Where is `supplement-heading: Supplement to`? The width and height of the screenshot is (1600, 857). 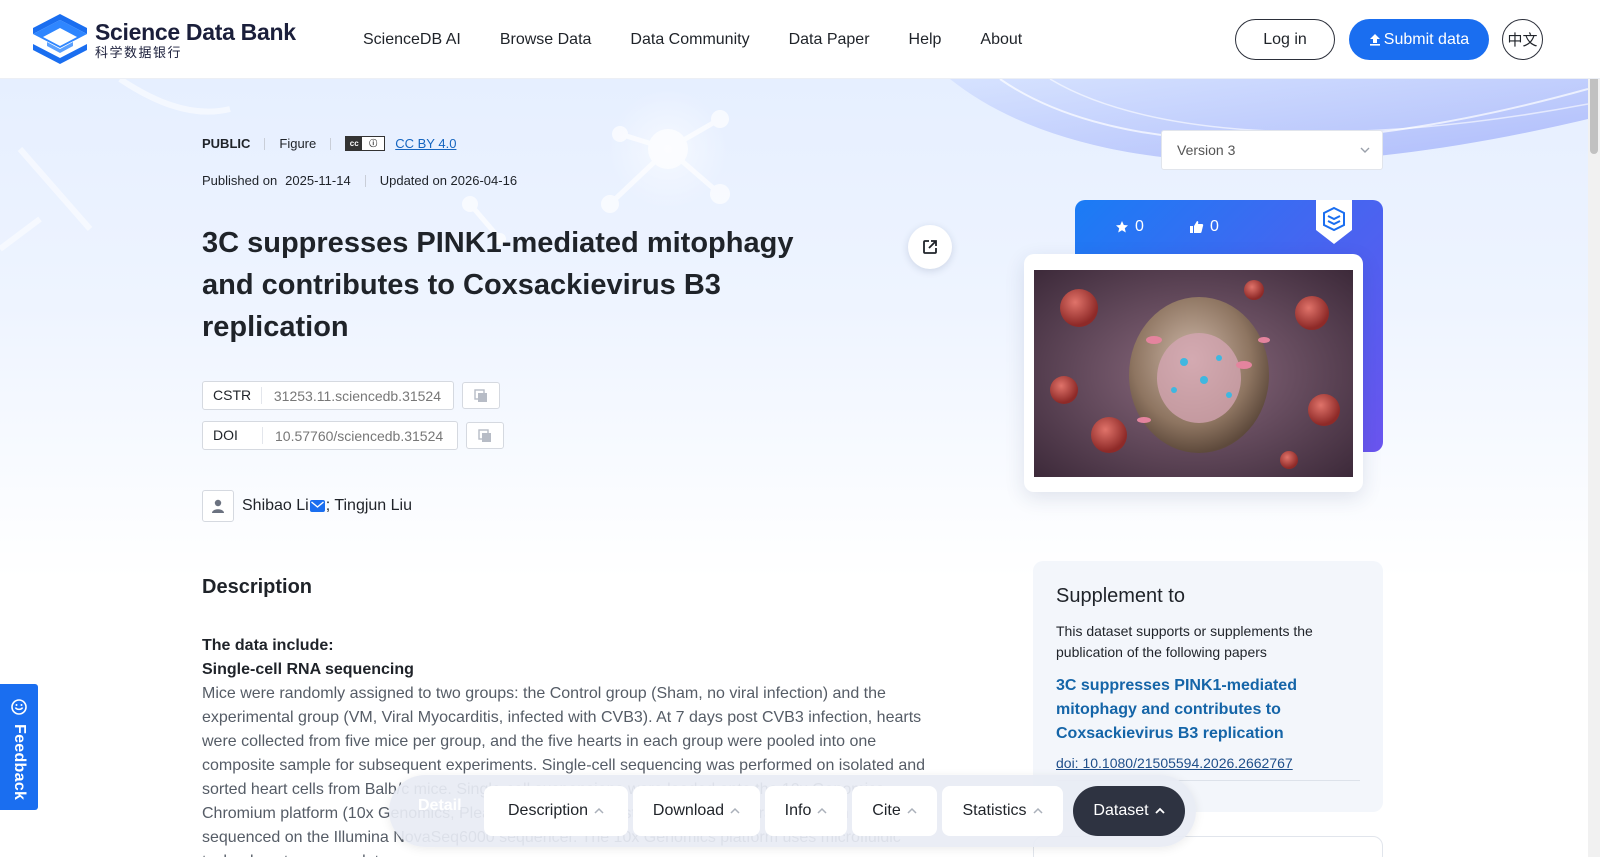 supplement-heading: Supplement to is located at coordinates (1120, 596).